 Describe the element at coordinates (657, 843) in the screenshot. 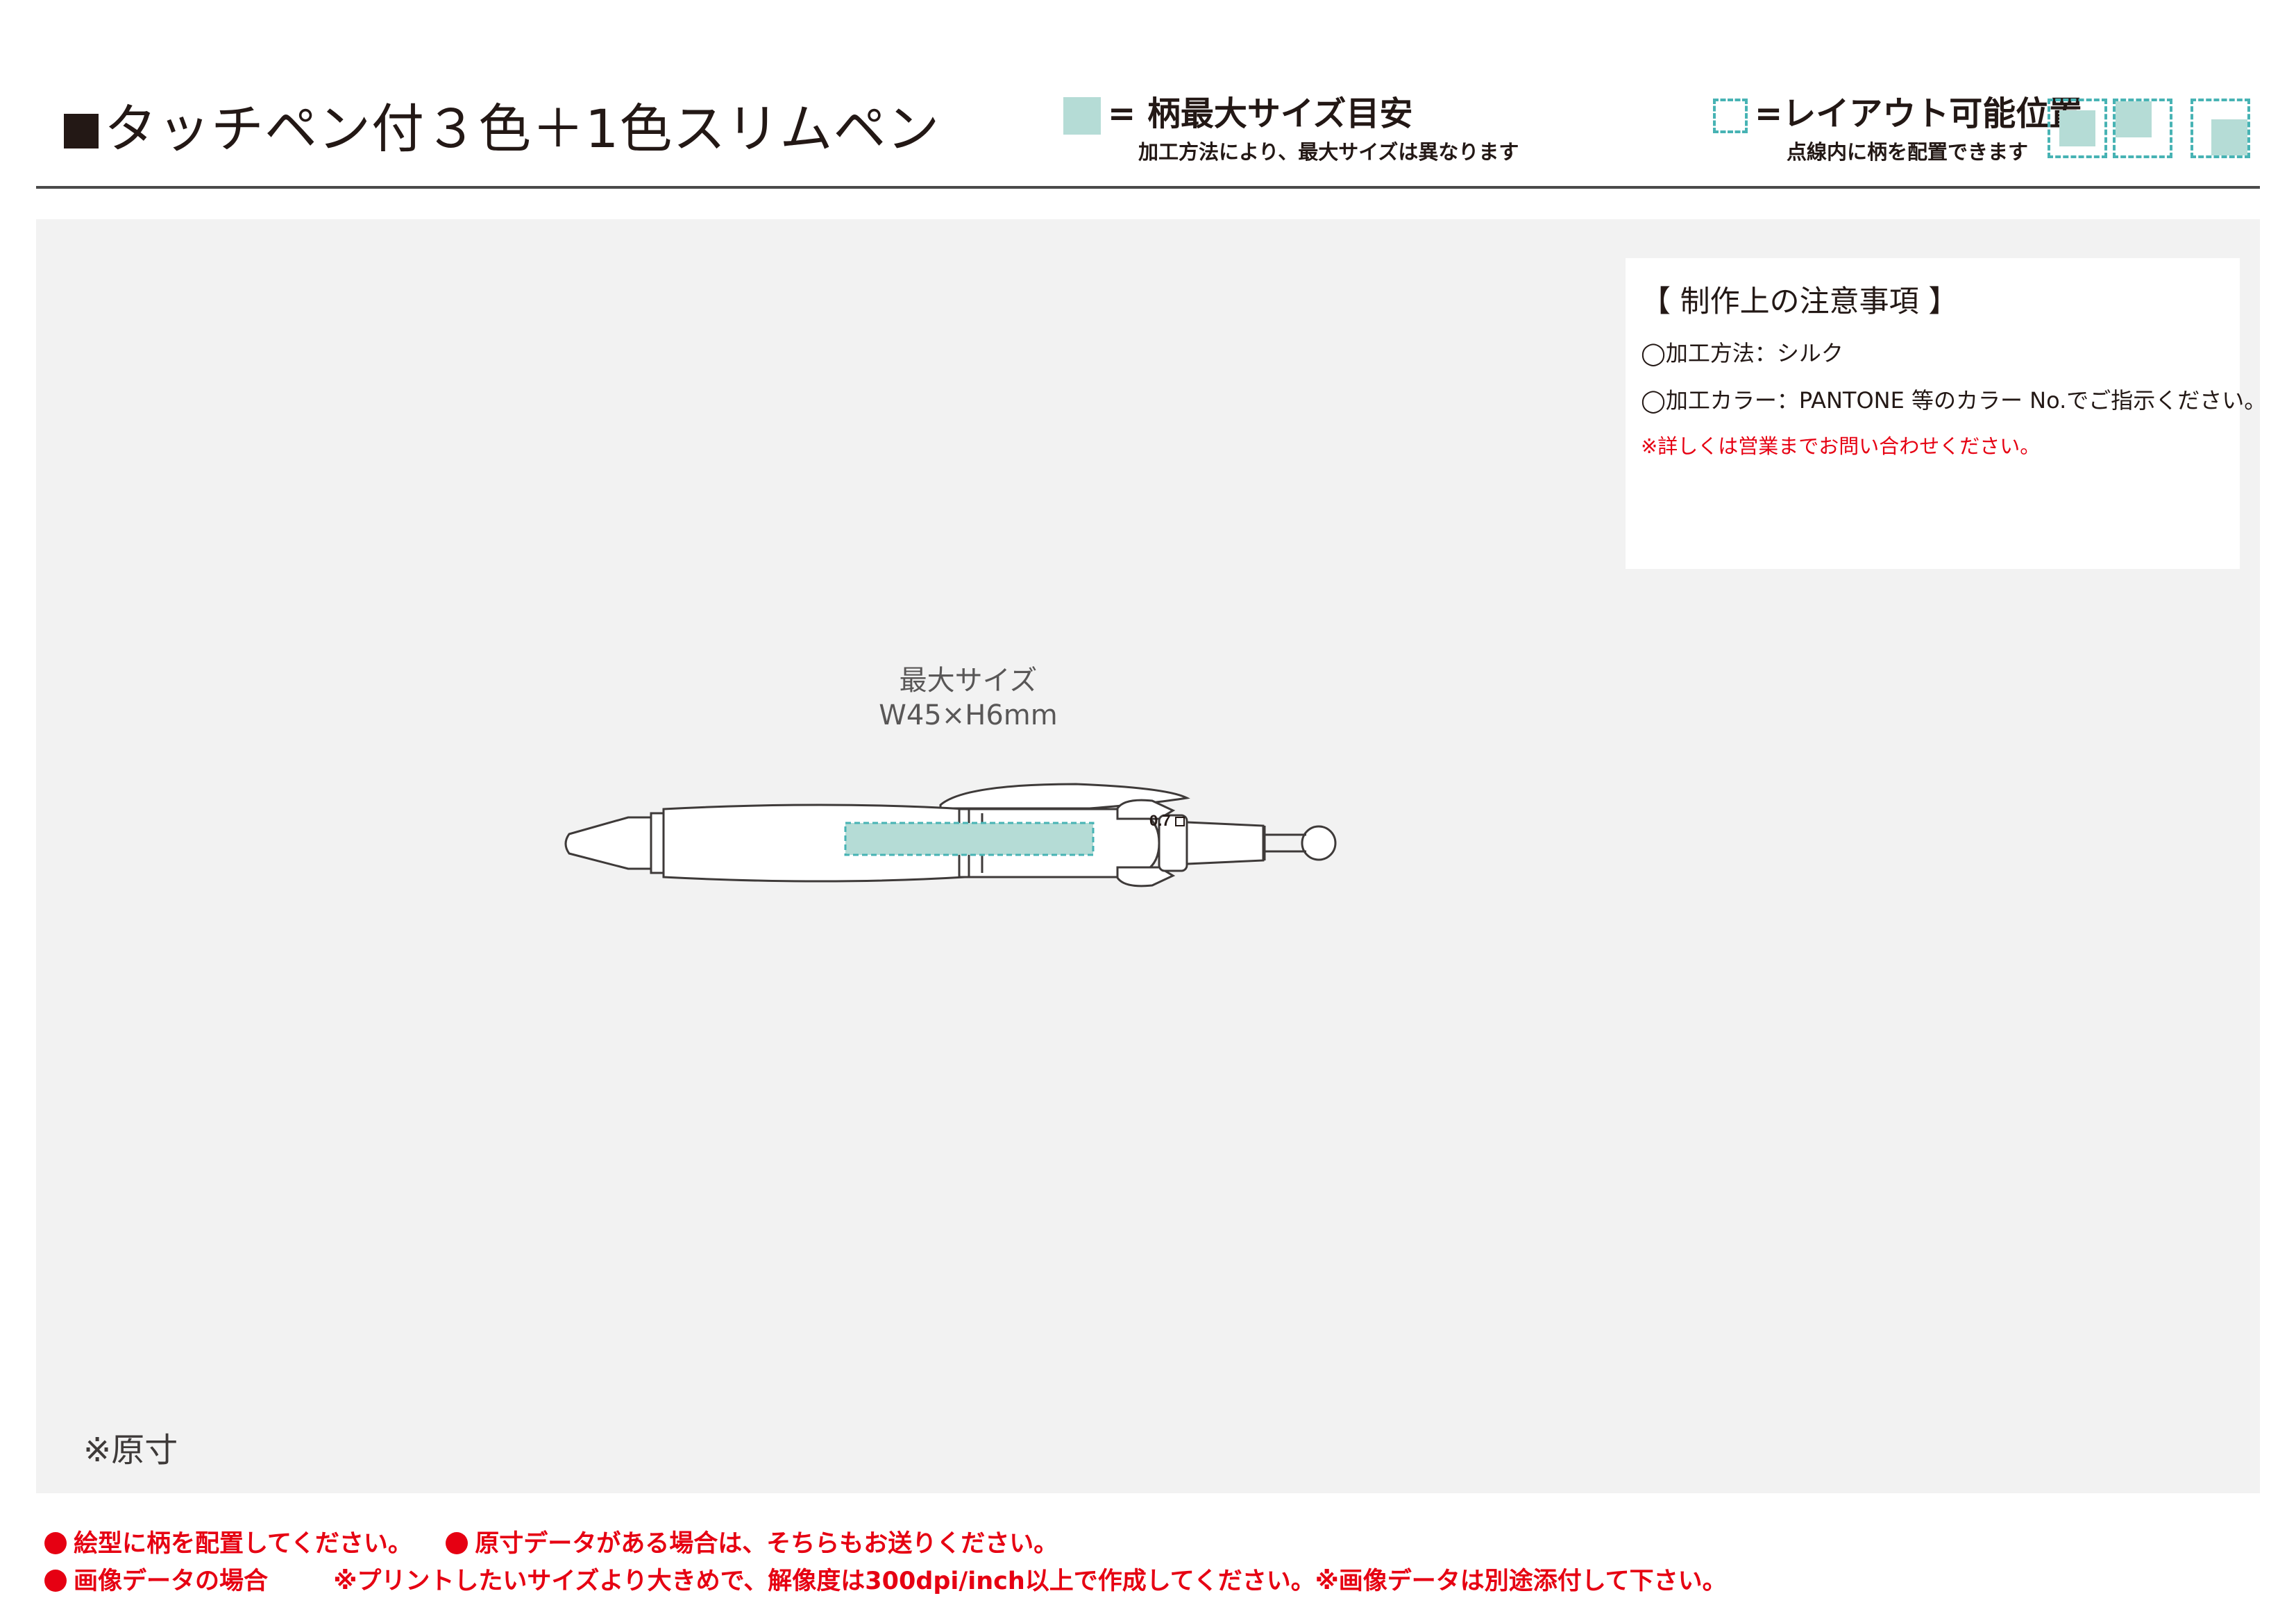

I see `pen-nose-ring` at that location.